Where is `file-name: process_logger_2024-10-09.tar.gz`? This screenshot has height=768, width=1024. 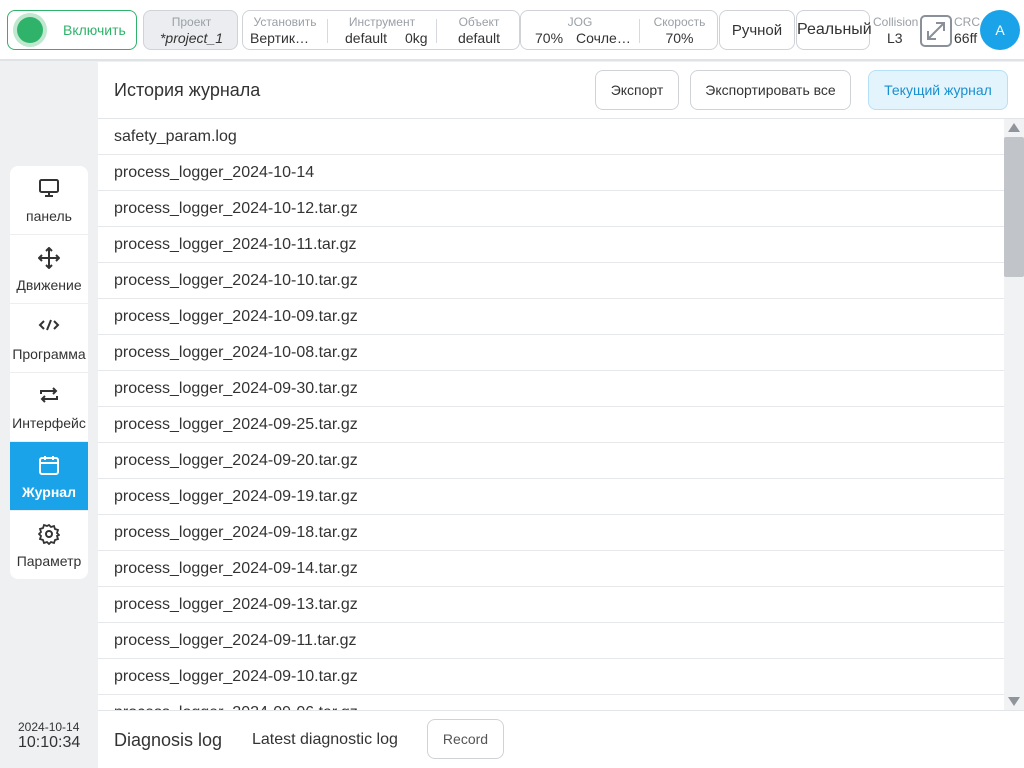
file-name: process_logger_2024-10-09.tar.gz is located at coordinates (236, 316).